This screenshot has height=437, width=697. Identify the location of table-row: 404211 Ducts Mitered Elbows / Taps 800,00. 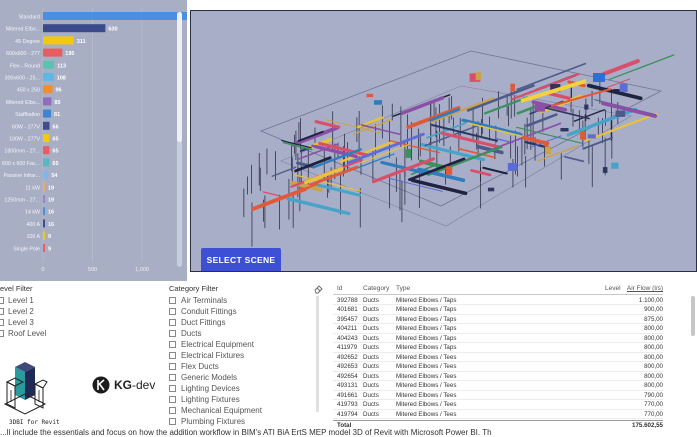
(498, 329).